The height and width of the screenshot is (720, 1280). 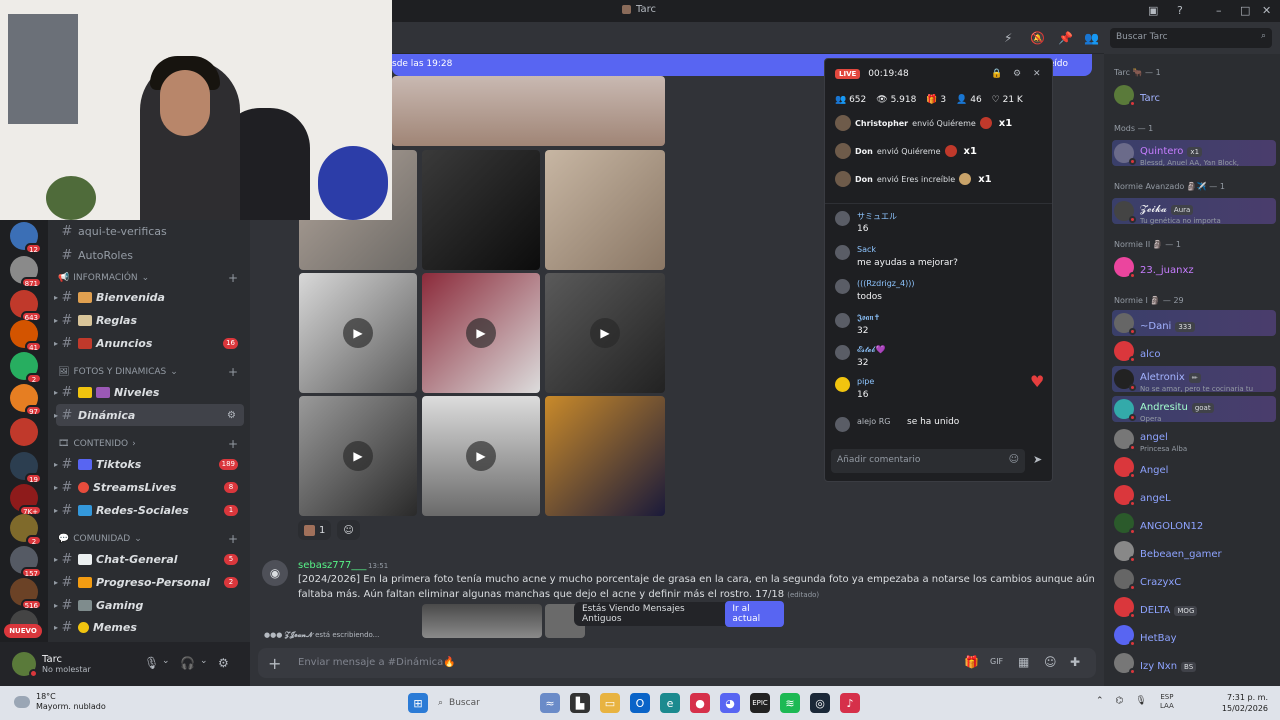 I want to click on channel-bienvenida: ▸ # Bienvenida, so click(x=149, y=297).